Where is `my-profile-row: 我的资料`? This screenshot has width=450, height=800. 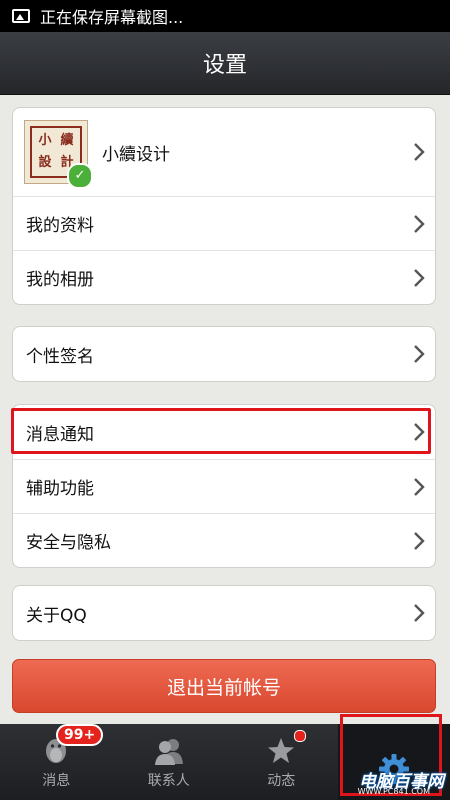
my-profile-row: 我的资料 is located at coordinates (224, 223).